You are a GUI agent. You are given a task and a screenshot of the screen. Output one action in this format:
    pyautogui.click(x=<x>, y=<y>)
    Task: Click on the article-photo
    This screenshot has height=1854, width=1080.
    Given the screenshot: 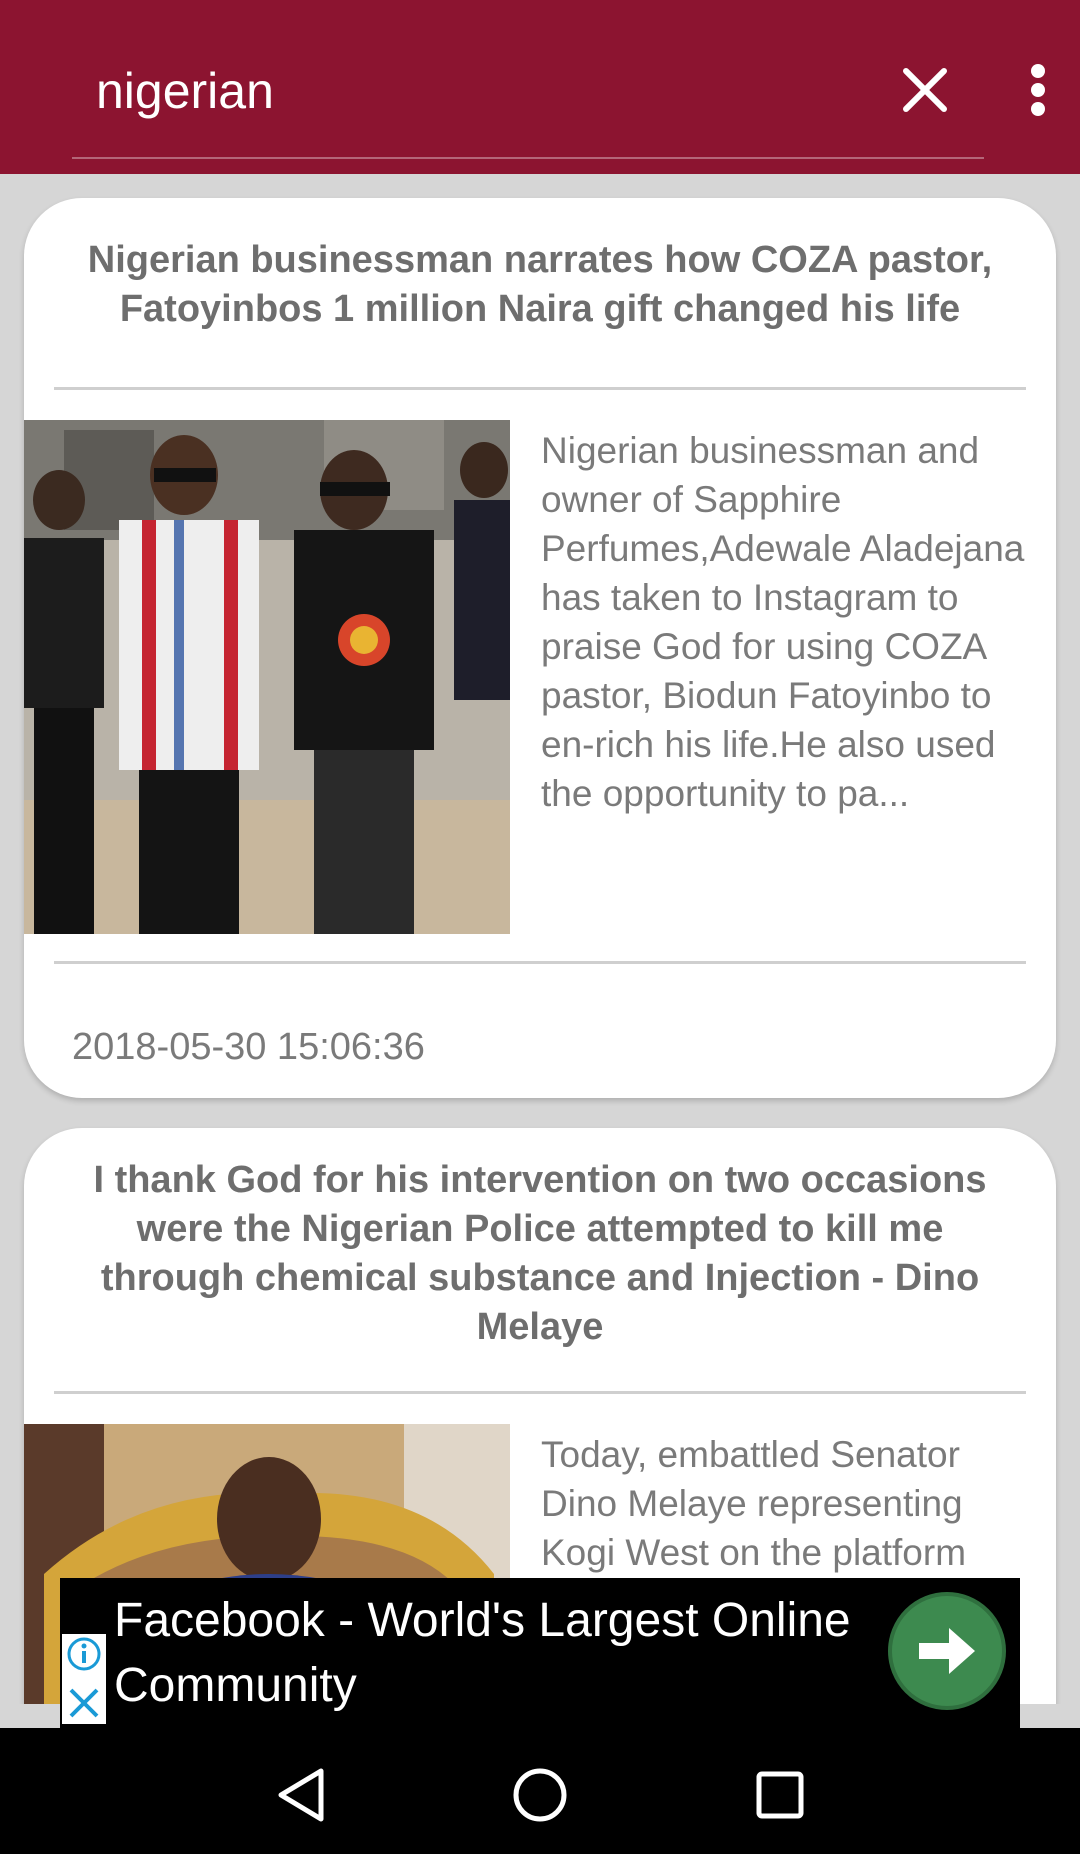 What is the action you would take?
    pyautogui.click(x=267, y=677)
    